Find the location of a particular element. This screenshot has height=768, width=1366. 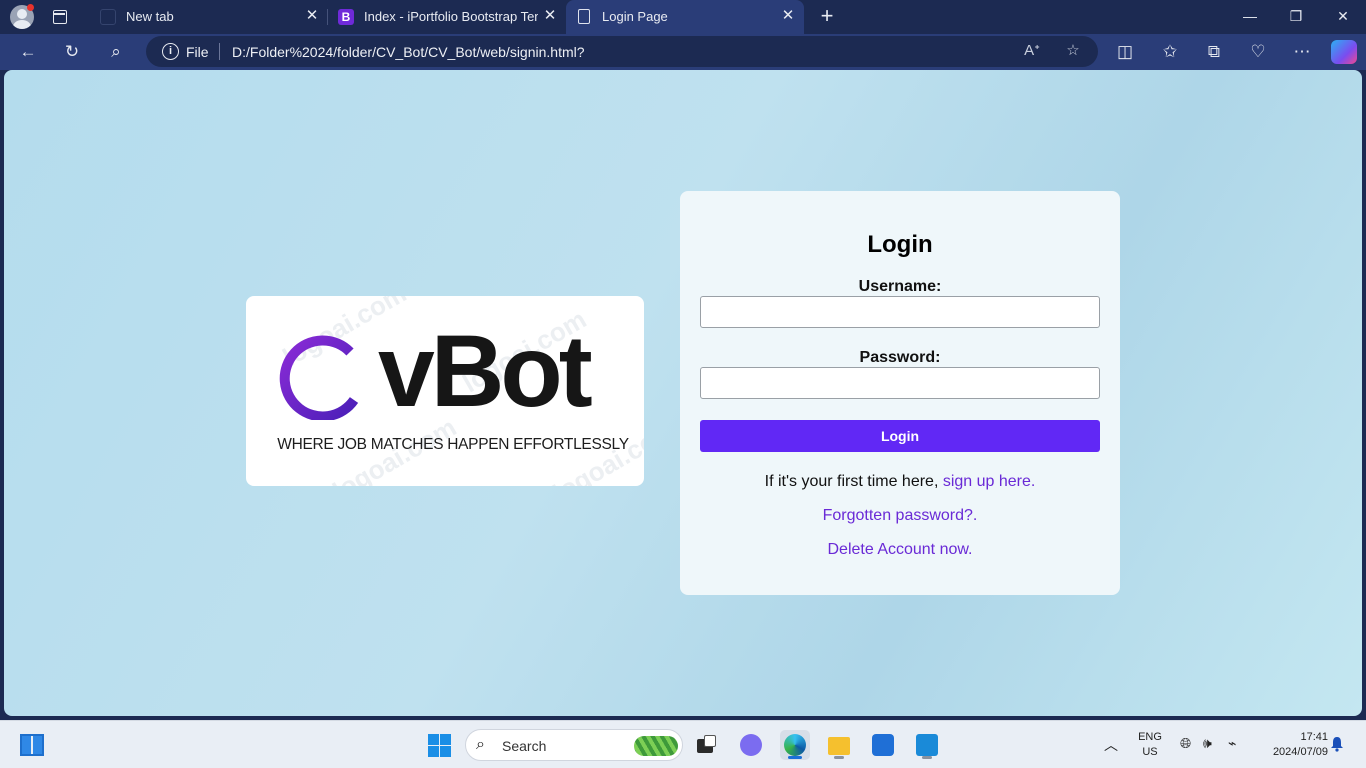

delete-account-period: . is located at coordinates (970, 549).